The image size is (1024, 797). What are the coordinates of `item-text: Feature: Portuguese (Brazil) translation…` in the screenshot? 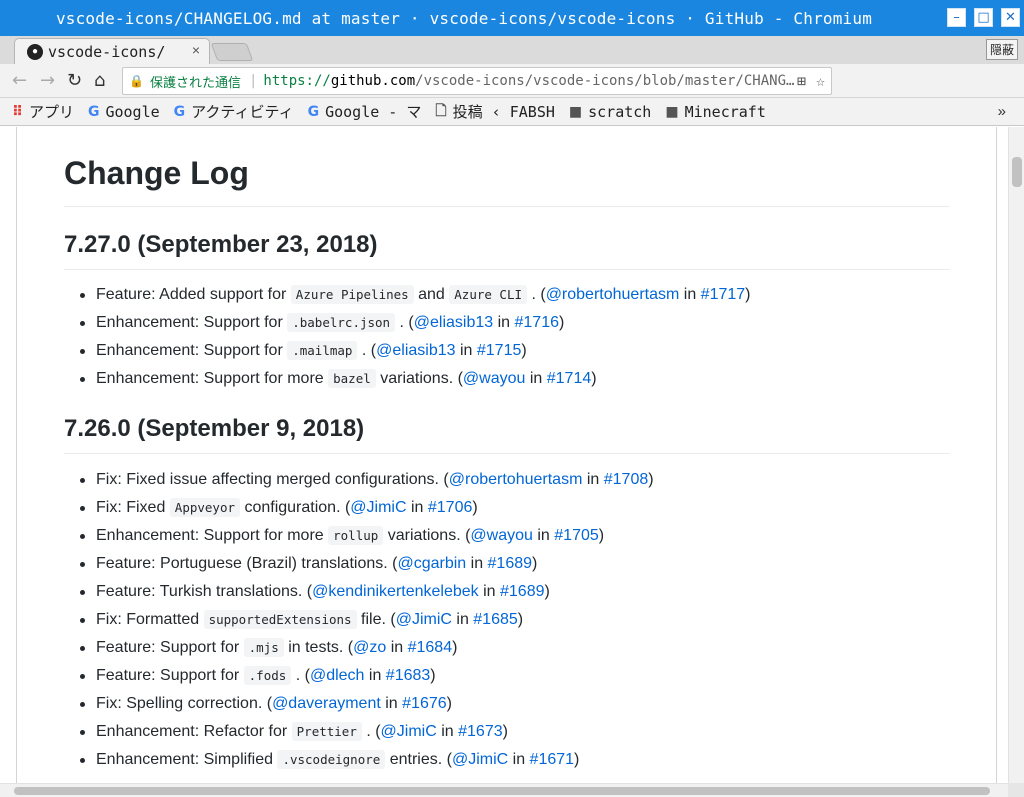 It's located at (247, 563).